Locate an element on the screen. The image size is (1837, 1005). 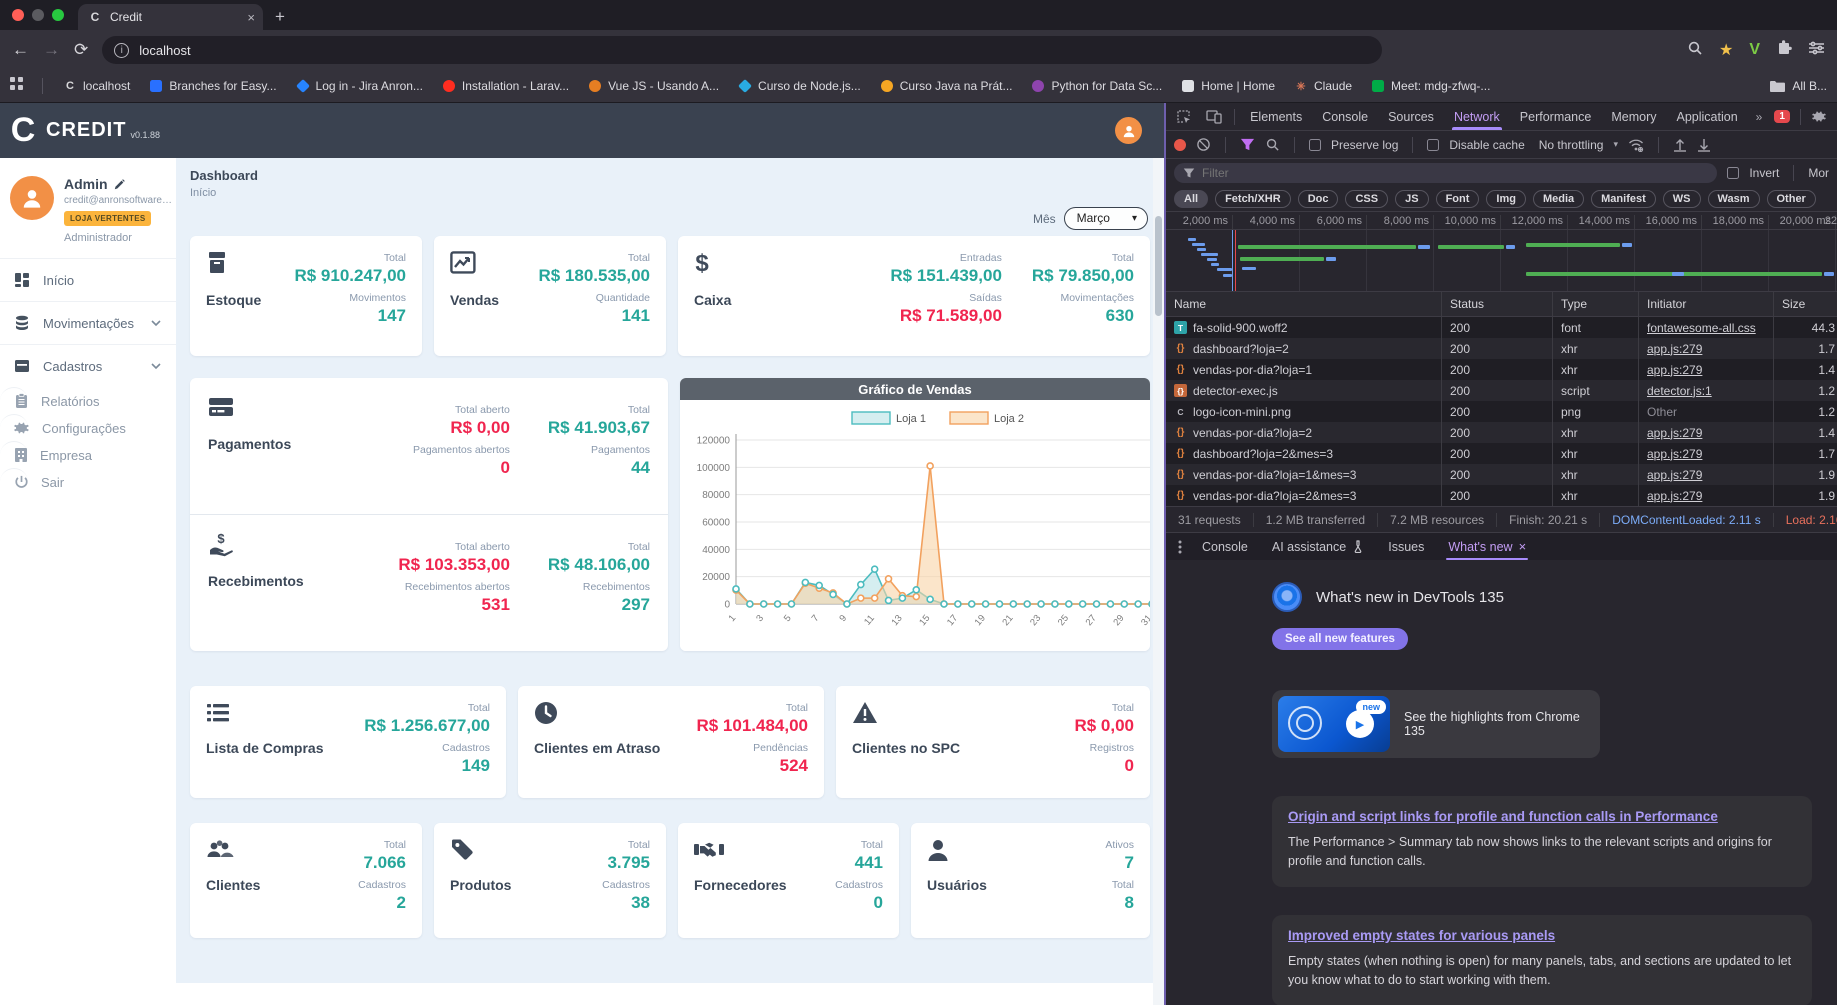
see-all-features-button: See all new features is located at coordinates (1340, 639).